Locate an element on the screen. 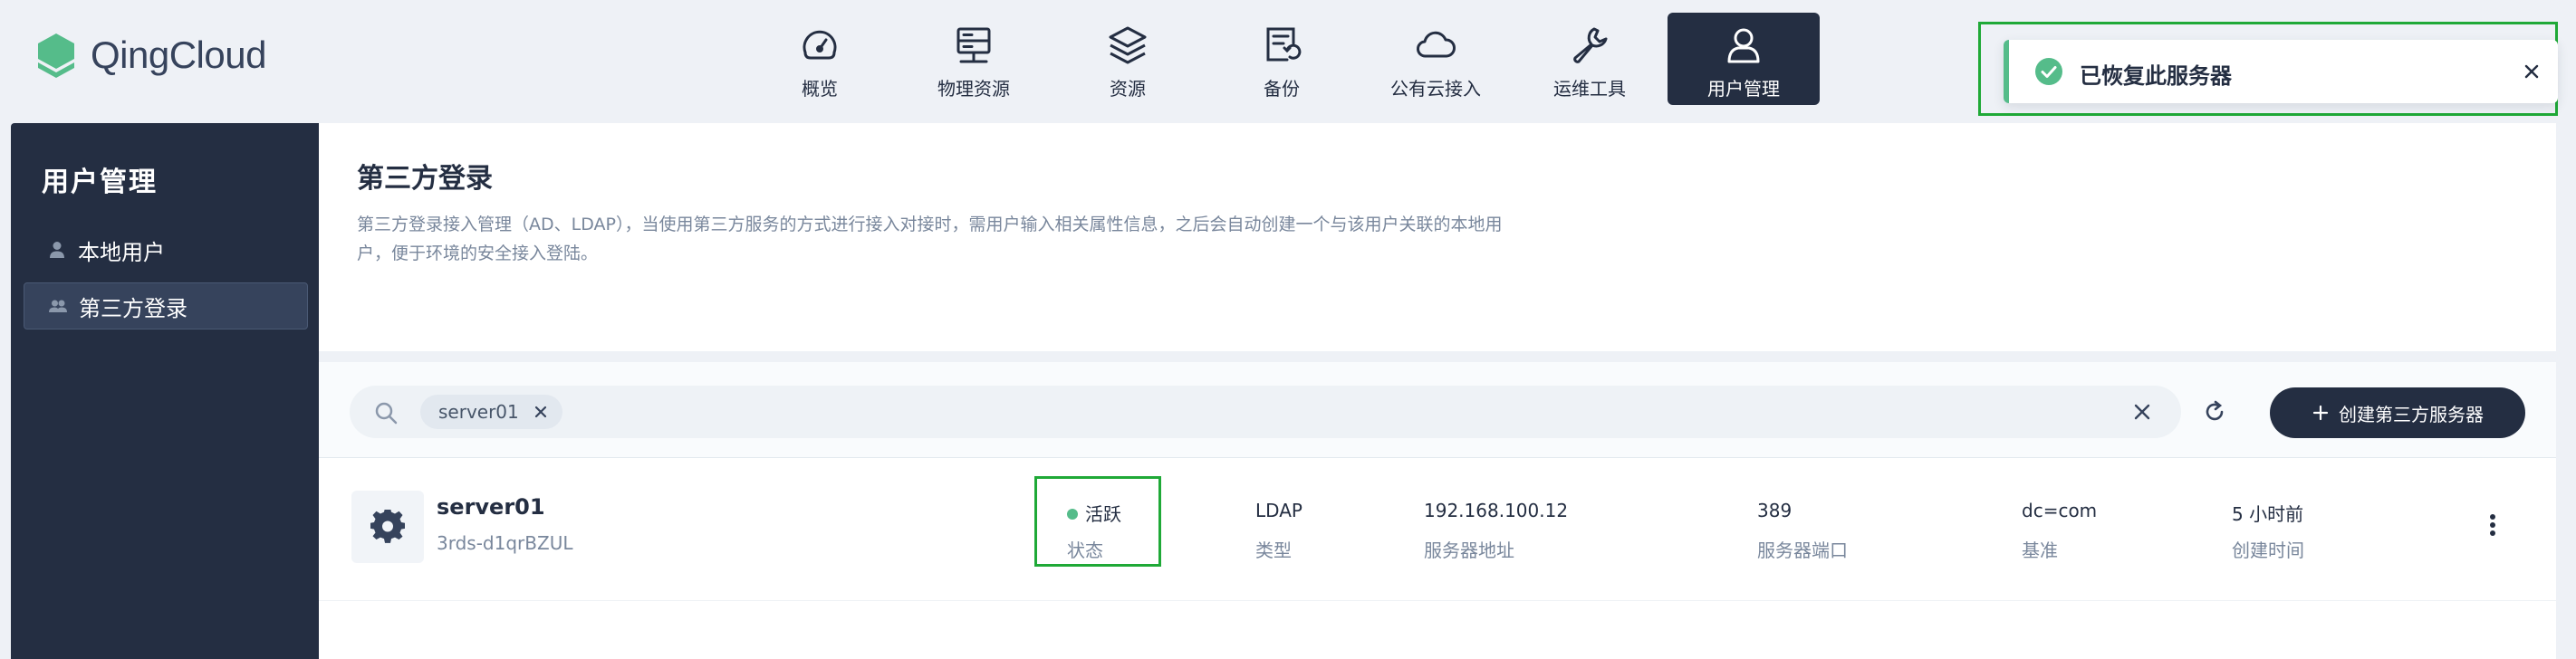 The height and width of the screenshot is (659, 2576). backup-document-icon is located at coordinates (1284, 45).